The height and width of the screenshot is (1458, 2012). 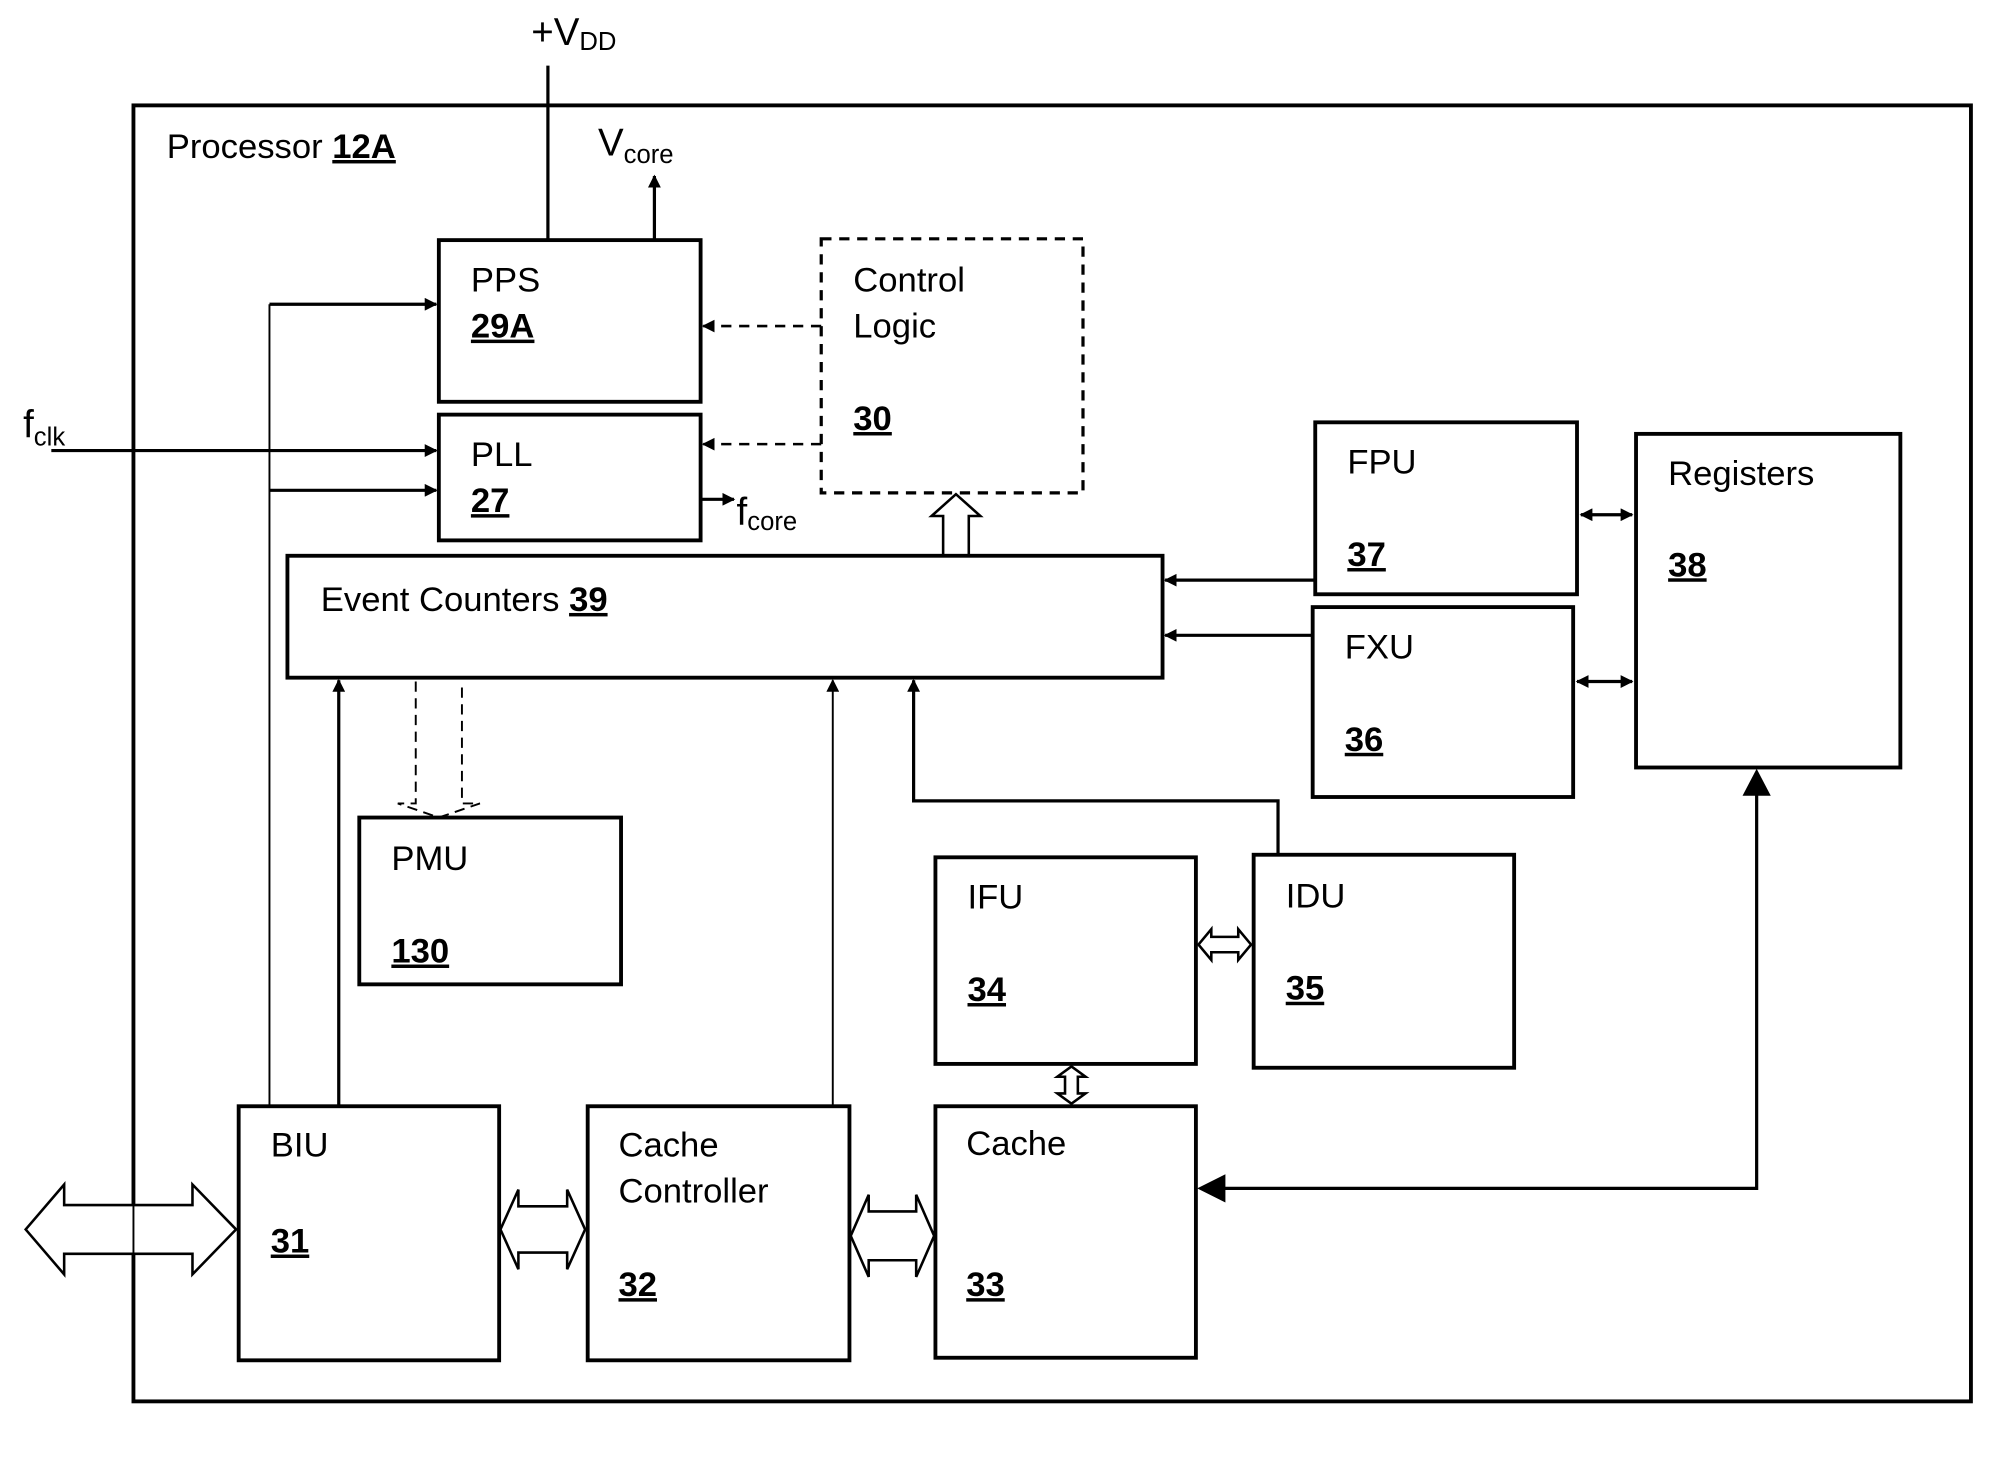 What do you see at coordinates (1316, 896) in the screenshot?
I see `idu-label: IDU` at bounding box center [1316, 896].